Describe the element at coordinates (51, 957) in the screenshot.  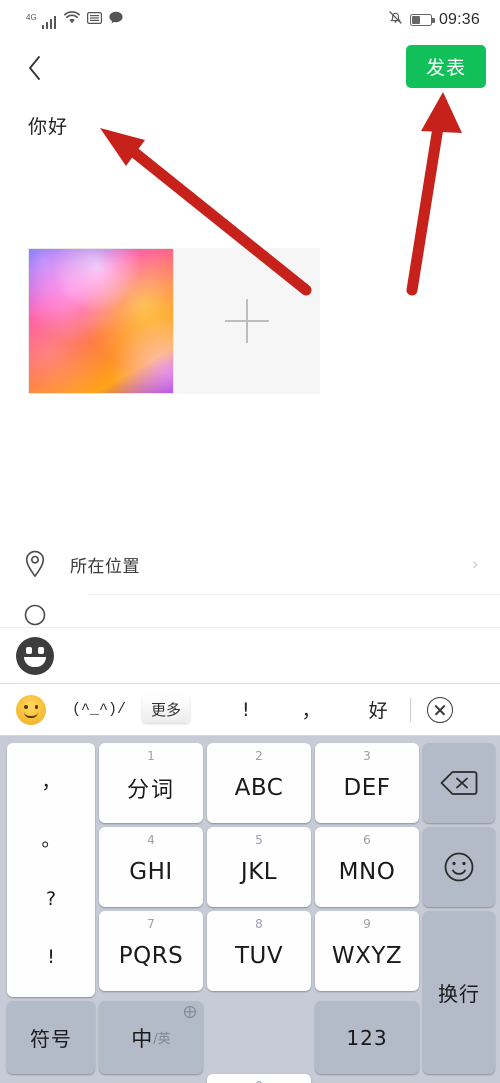
I see `punct-exclaim: !` at that location.